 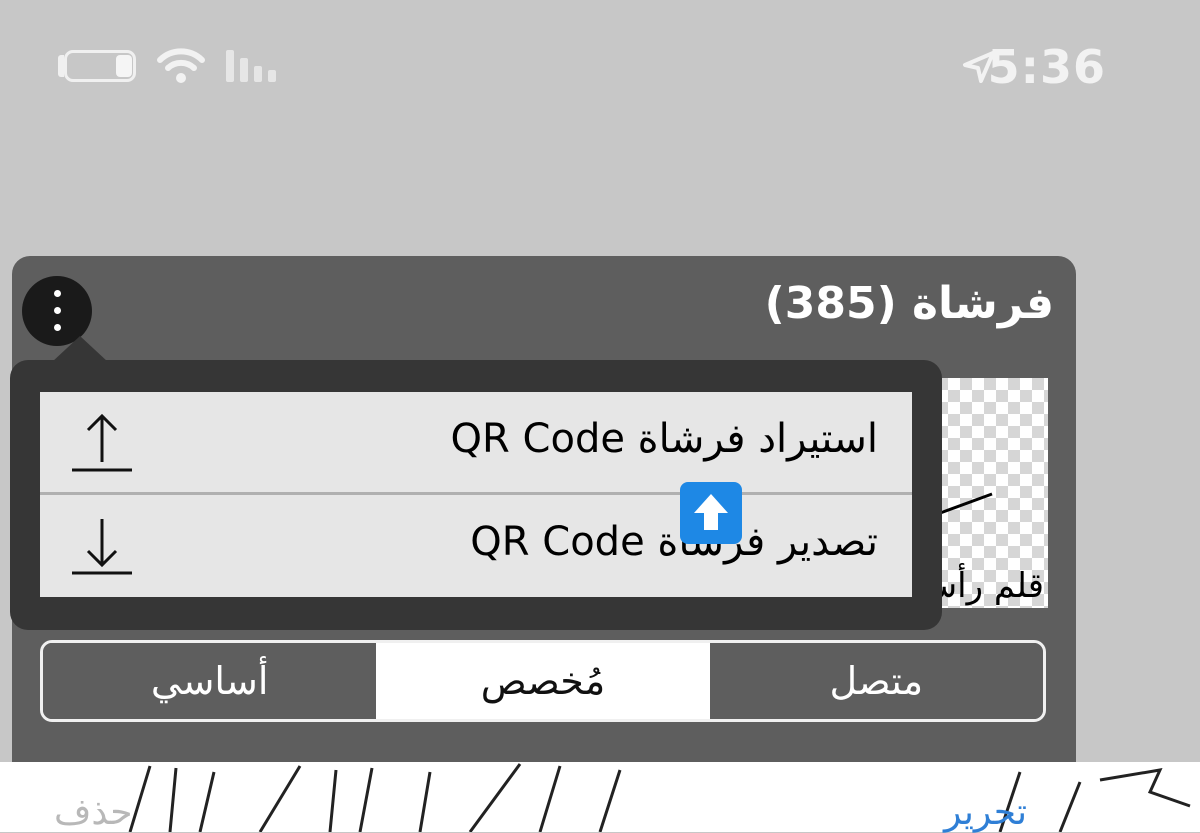 I want to click on import-qr-brush-label: استيراد فرشاة QR Code, so click(x=664, y=439).